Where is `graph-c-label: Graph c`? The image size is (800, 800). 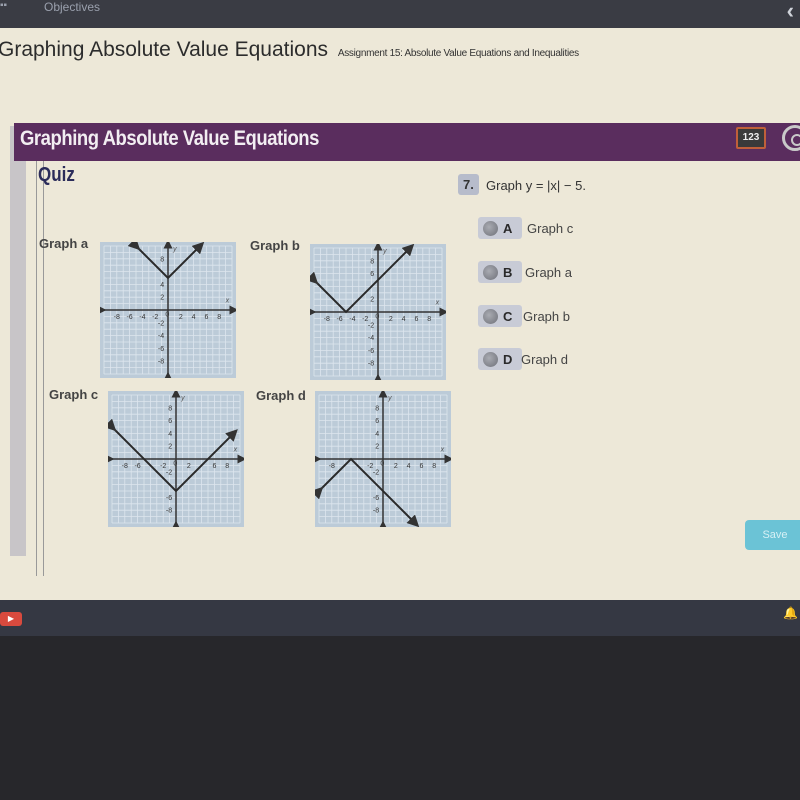
graph-c-label: Graph c is located at coordinates (74, 394).